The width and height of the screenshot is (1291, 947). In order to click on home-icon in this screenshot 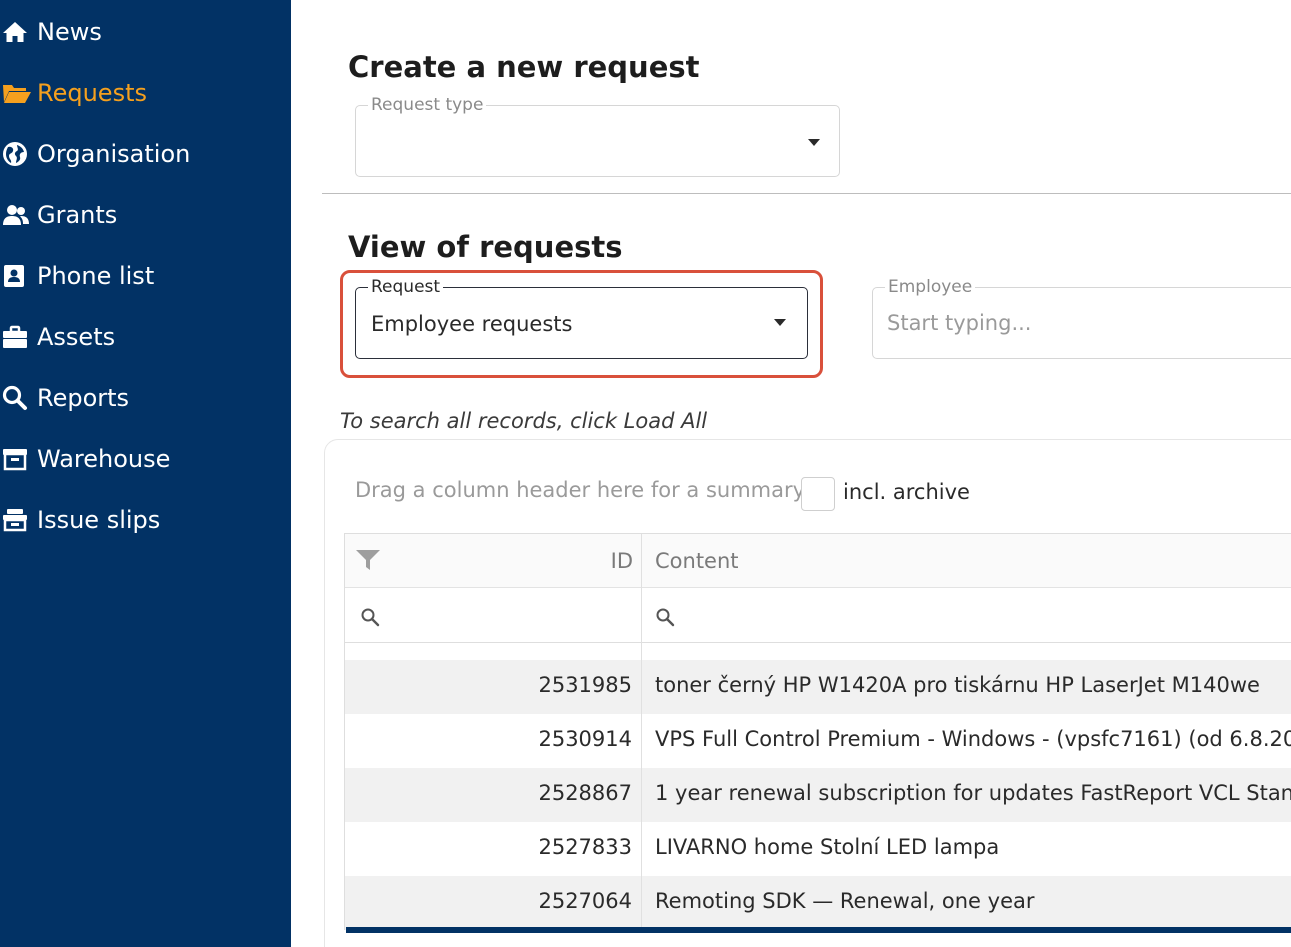, I will do `click(16, 32)`.